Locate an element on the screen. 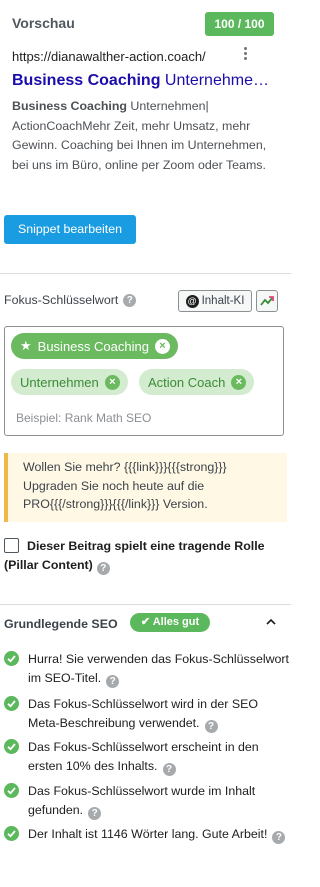  edit-snippet-button: Snippet bearbeiten is located at coordinates (70, 229).